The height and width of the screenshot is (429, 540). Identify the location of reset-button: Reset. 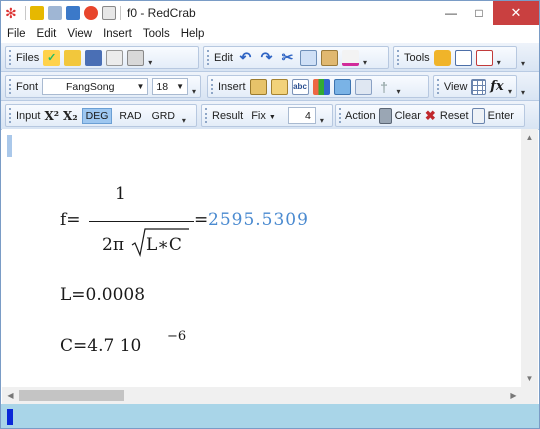
(454, 116).